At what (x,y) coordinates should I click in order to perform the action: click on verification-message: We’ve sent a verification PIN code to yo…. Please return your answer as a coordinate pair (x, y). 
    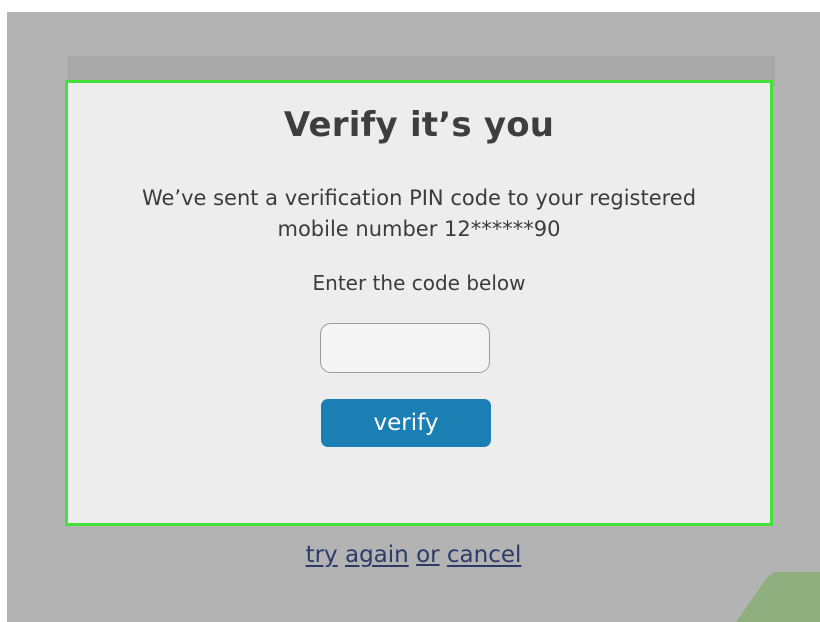
    Looking at the image, I should click on (419, 214).